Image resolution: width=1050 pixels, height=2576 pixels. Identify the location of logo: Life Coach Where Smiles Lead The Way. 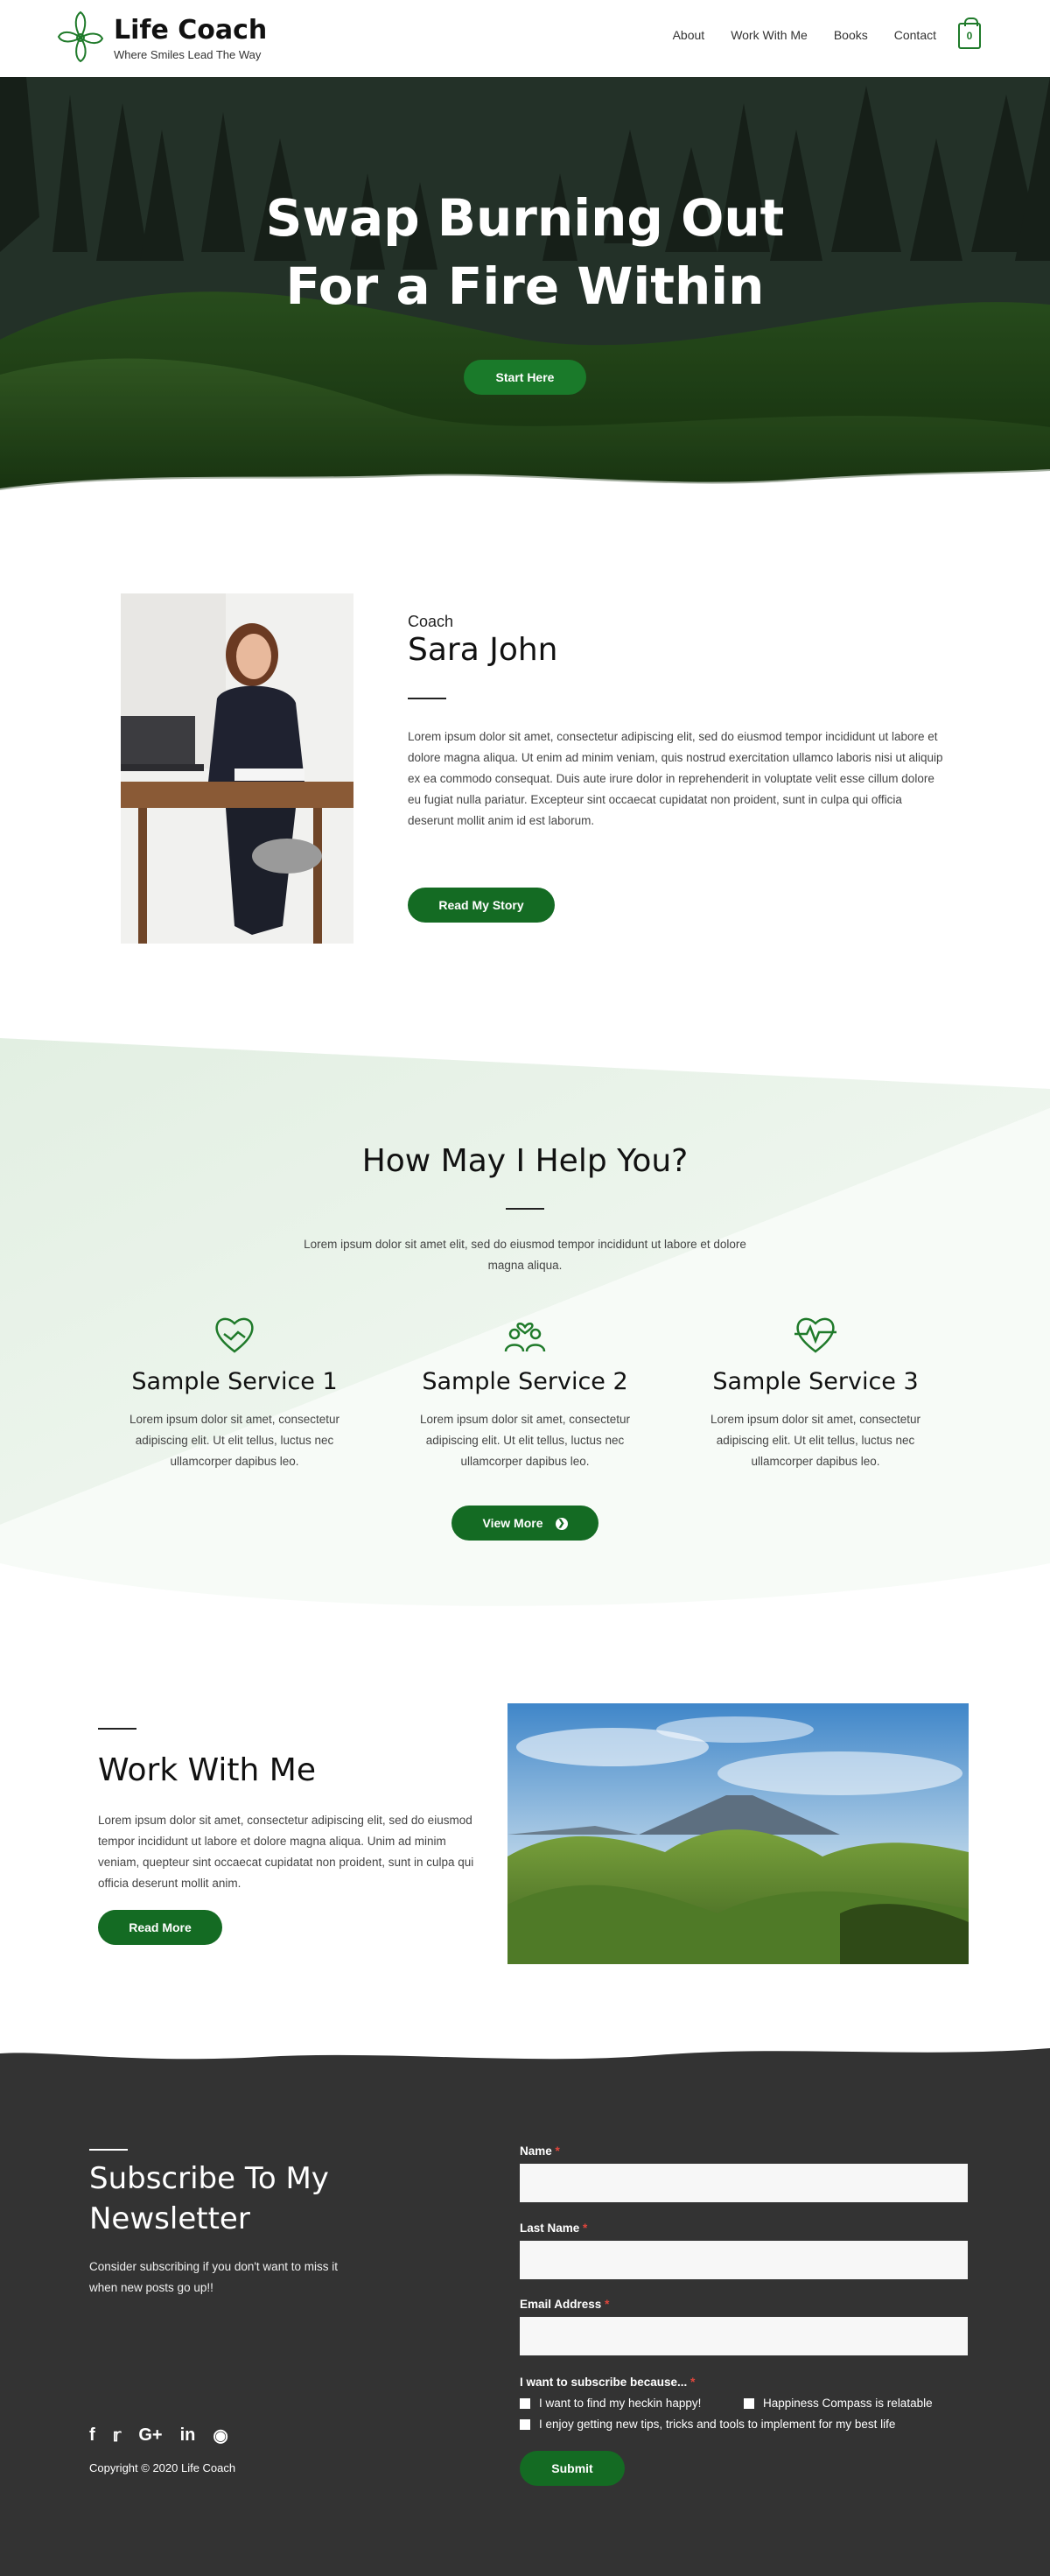
(161, 38).